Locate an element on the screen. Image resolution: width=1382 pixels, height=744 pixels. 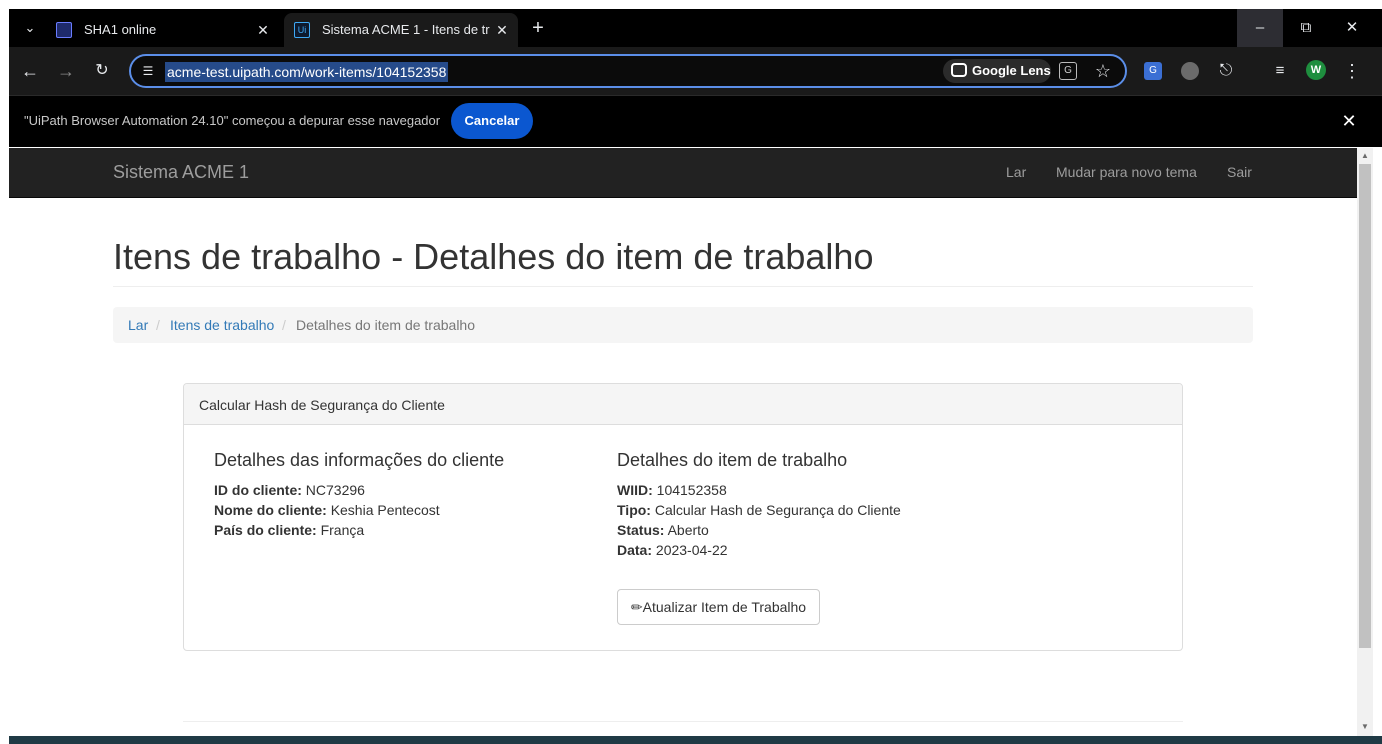
work-item-details-title: Detalhes do item de trabalho is located at coordinates (732, 460).